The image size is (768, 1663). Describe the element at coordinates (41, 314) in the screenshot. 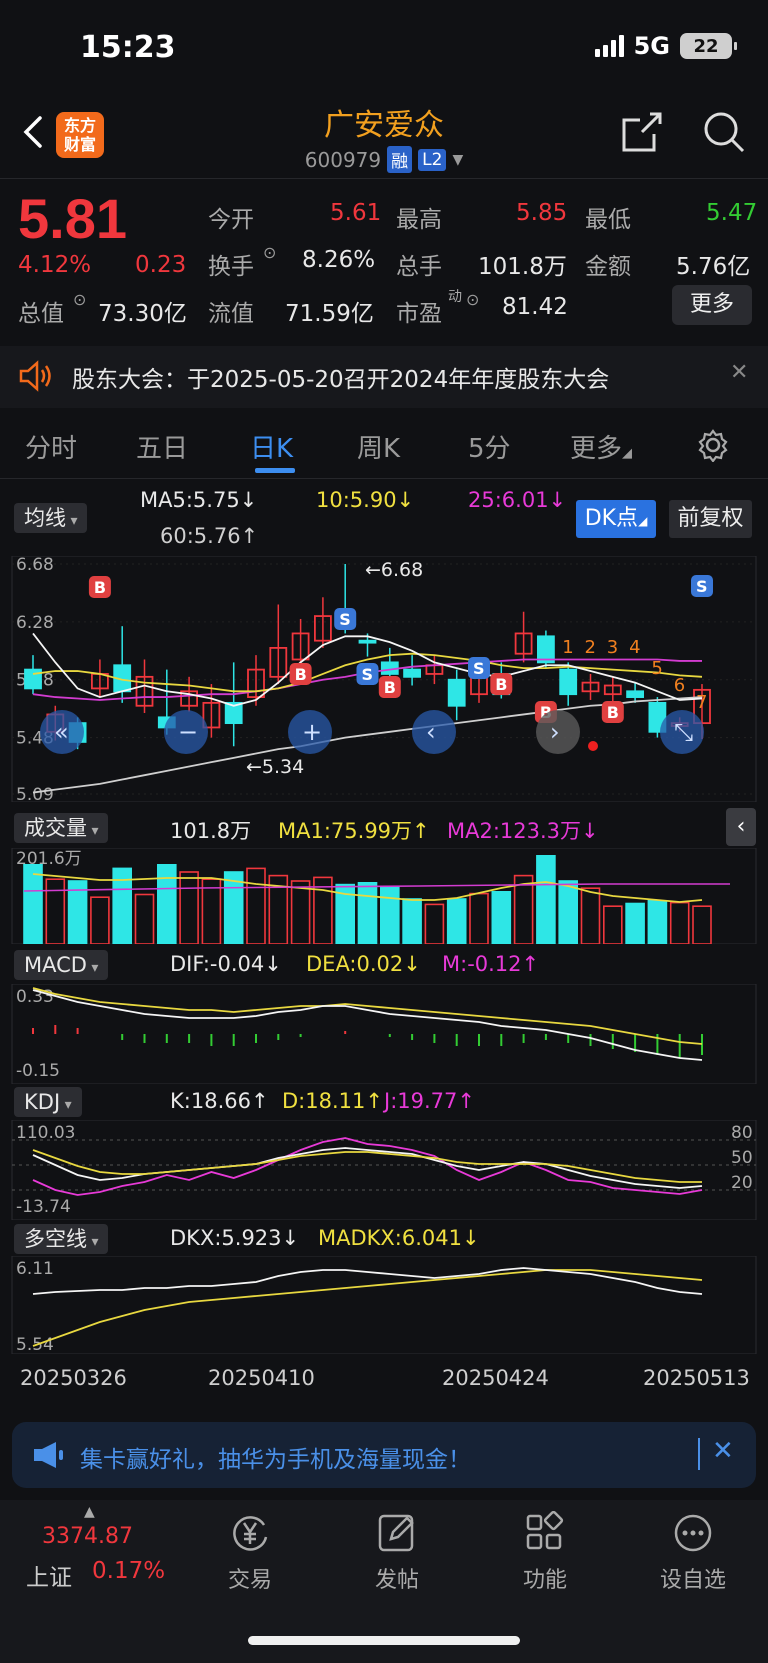

I see `mcap-label: 总值` at that location.